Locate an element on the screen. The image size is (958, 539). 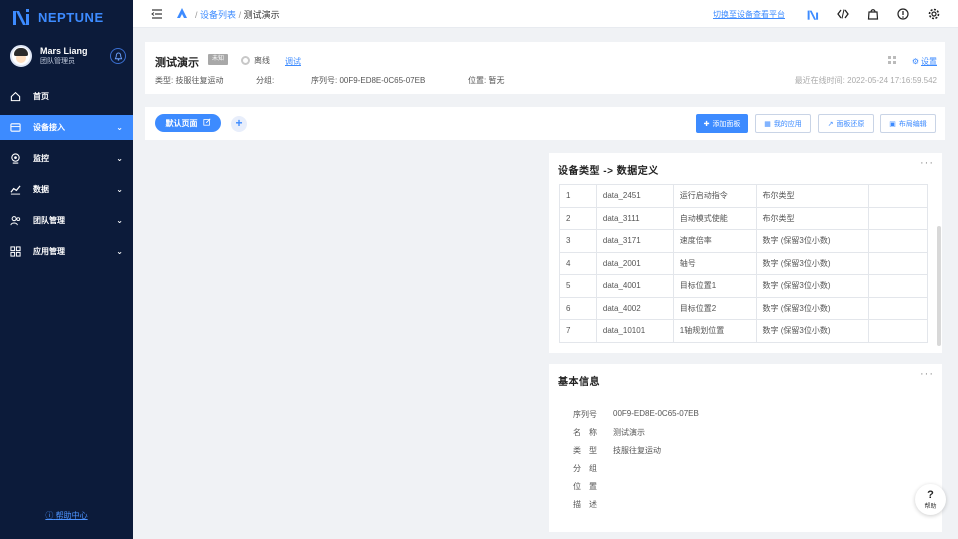
layout-icon: ▣ is located at coordinates (892, 124).